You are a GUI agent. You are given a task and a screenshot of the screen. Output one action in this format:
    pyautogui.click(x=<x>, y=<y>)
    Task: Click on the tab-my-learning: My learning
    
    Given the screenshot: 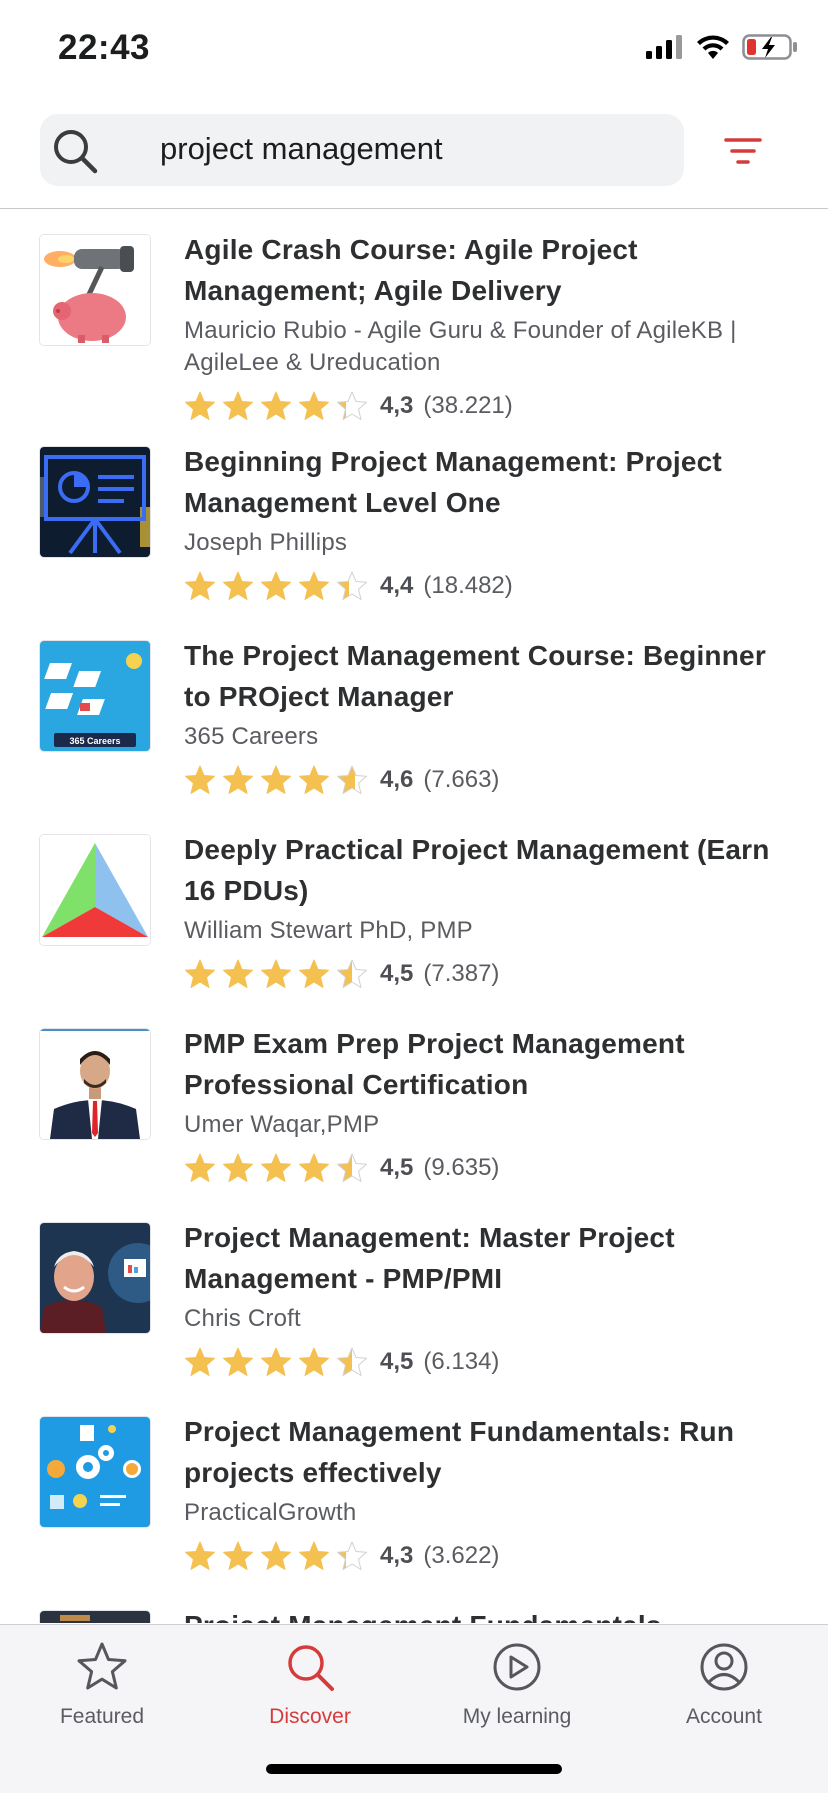 What is the action you would take?
    pyautogui.click(x=517, y=1685)
    